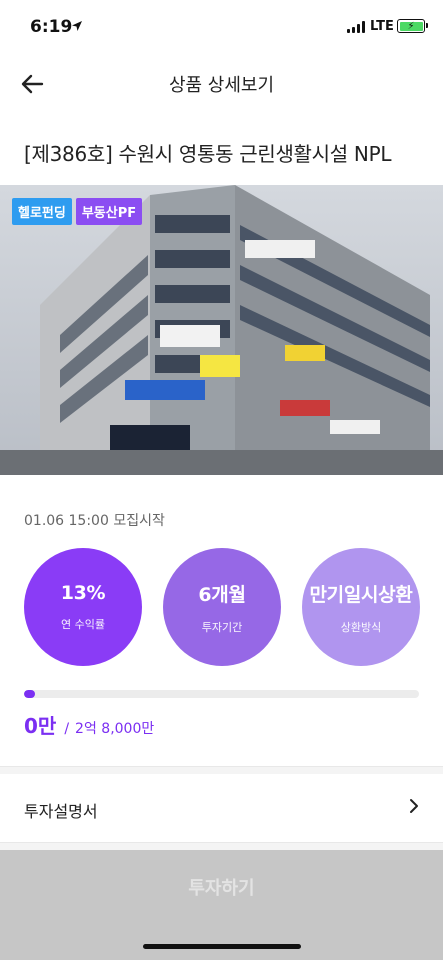 The width and height of the screenshot is (443, 960). I want to click on stat-label: 연 수익률, so click(83, 624).